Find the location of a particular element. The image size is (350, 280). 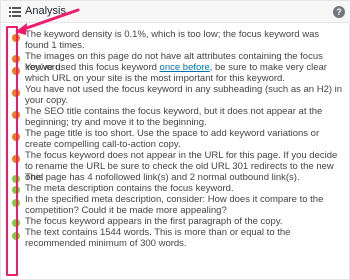

once-before-link: once before is located at coordinates (185, 67).